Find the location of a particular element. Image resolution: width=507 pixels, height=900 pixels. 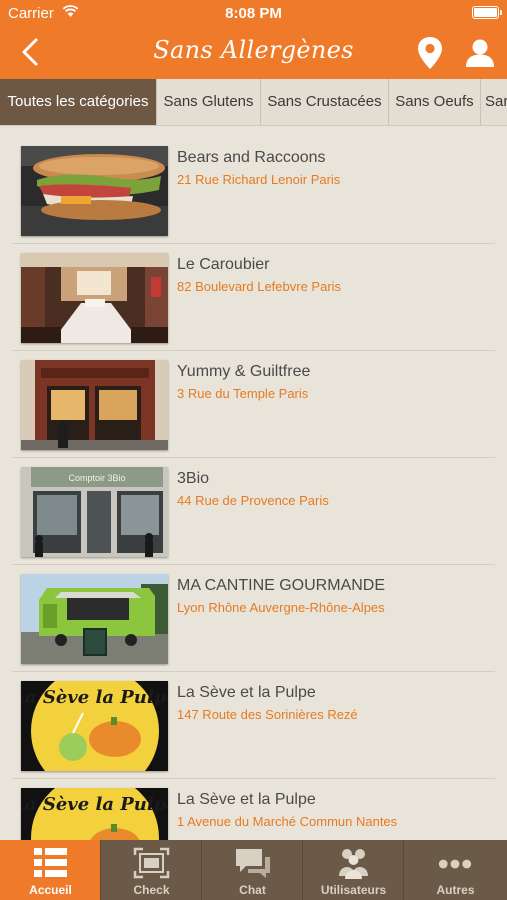

category-tab-egg-free: Sans Oeufs is located at coordinates (435, 102).